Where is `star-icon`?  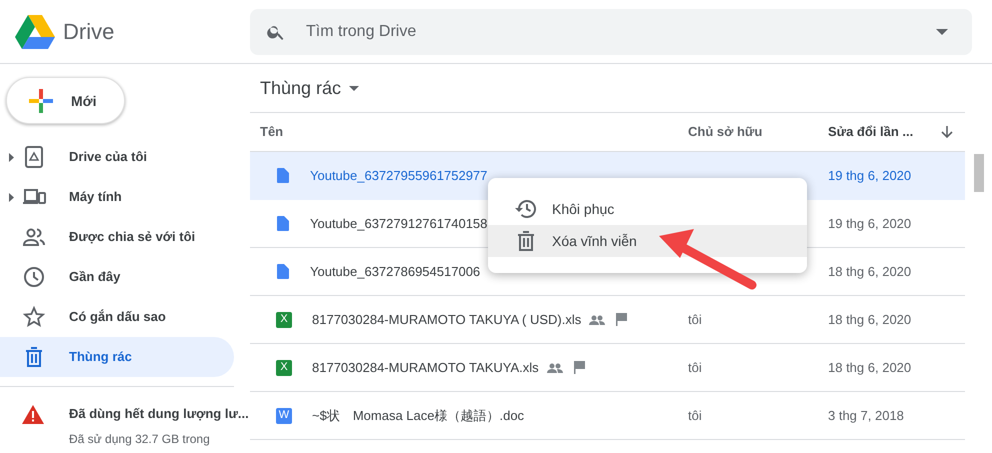
star-icon is located at coordinates (34, 317).